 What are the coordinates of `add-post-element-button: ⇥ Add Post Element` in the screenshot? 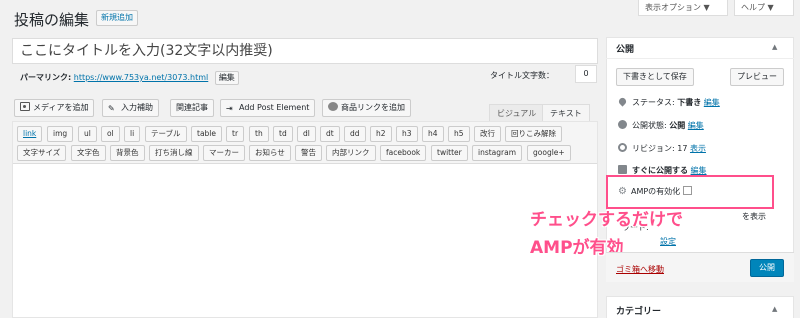 It's located at (268, 108).